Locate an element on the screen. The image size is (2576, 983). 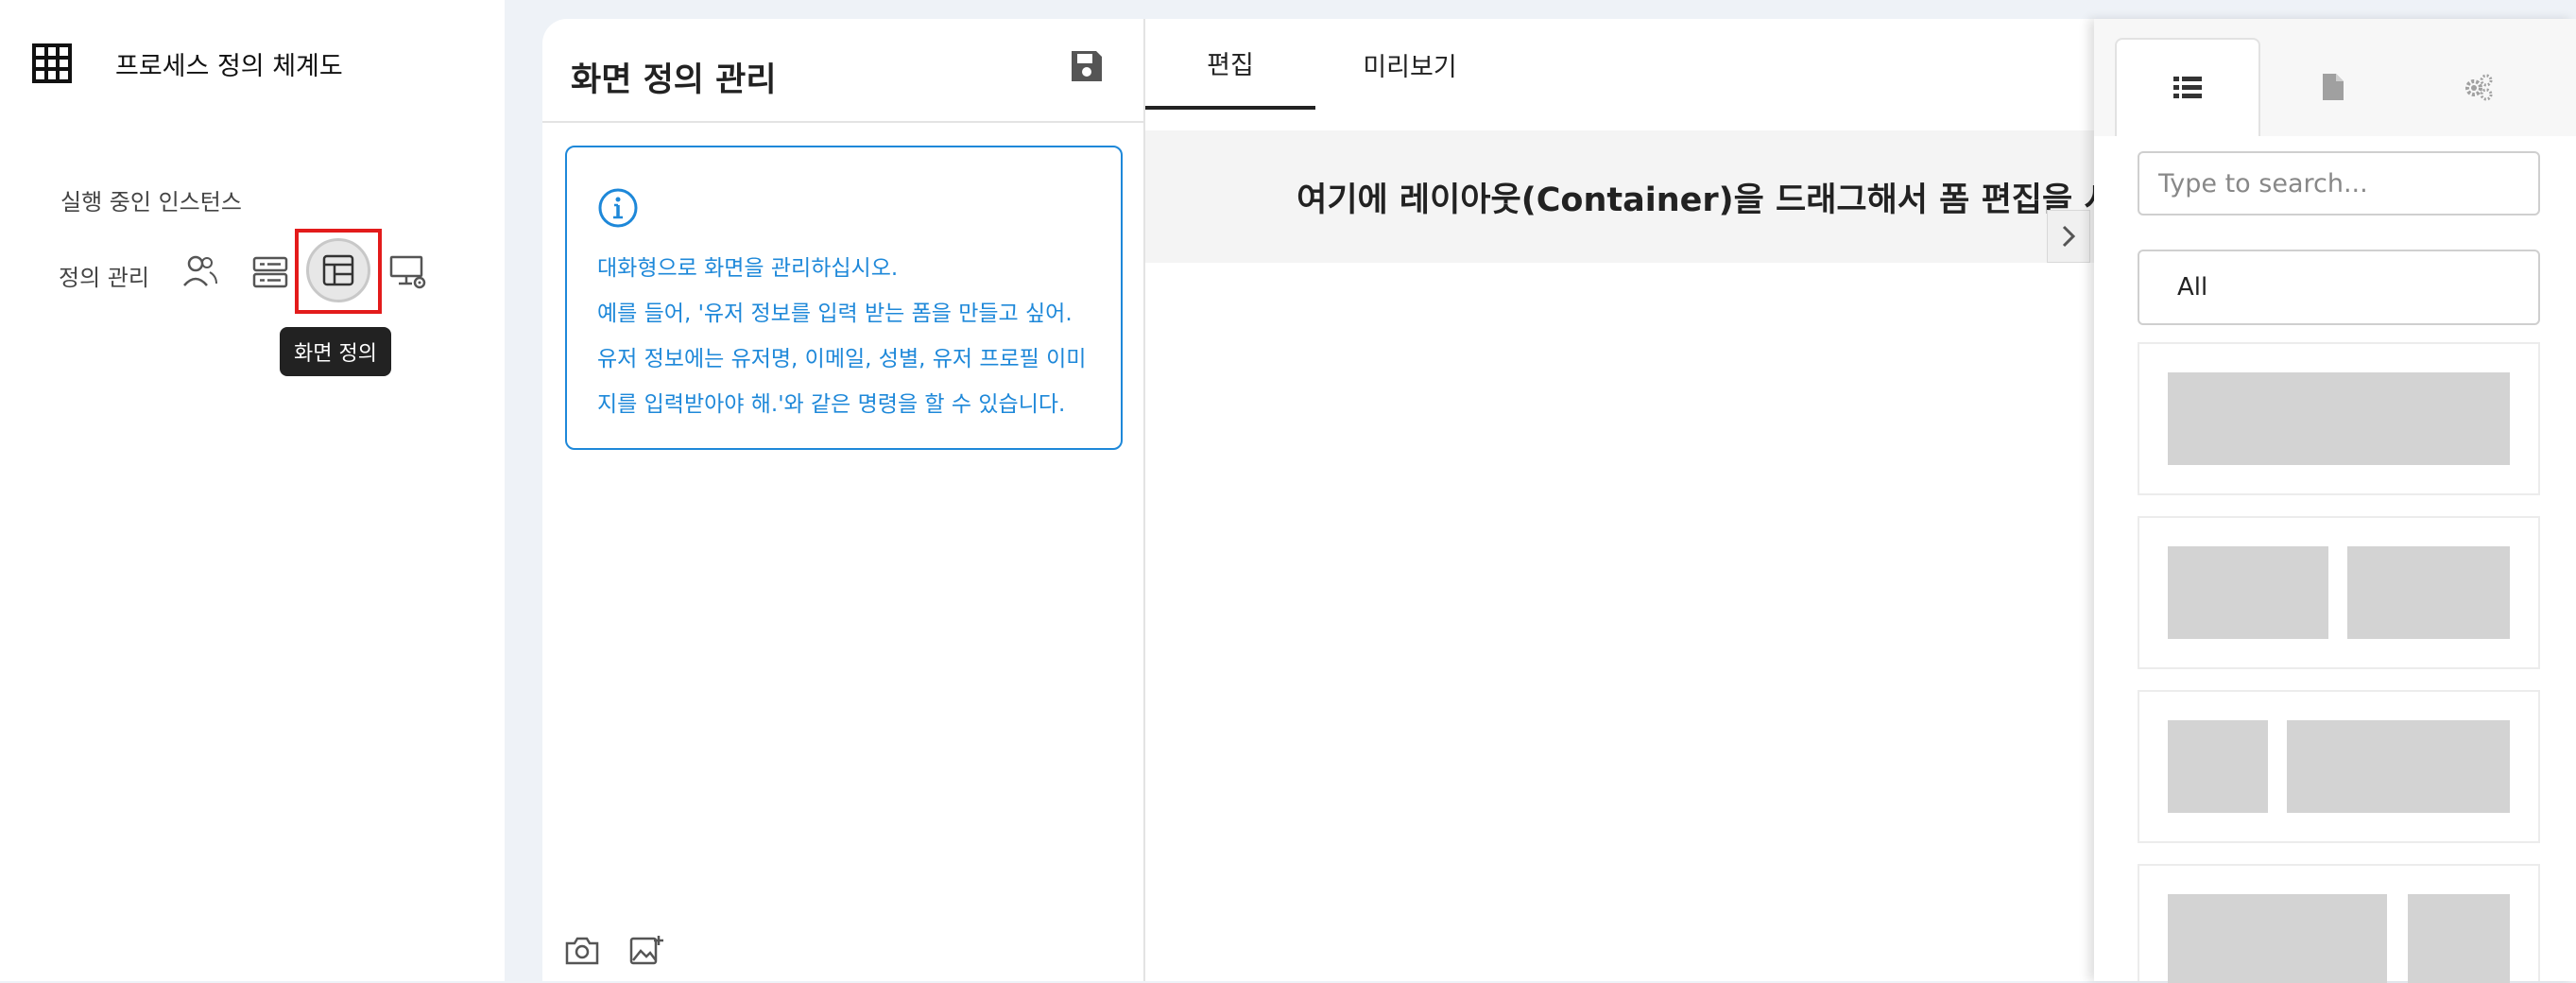
camera-icon is located at coordinates (582, 951).